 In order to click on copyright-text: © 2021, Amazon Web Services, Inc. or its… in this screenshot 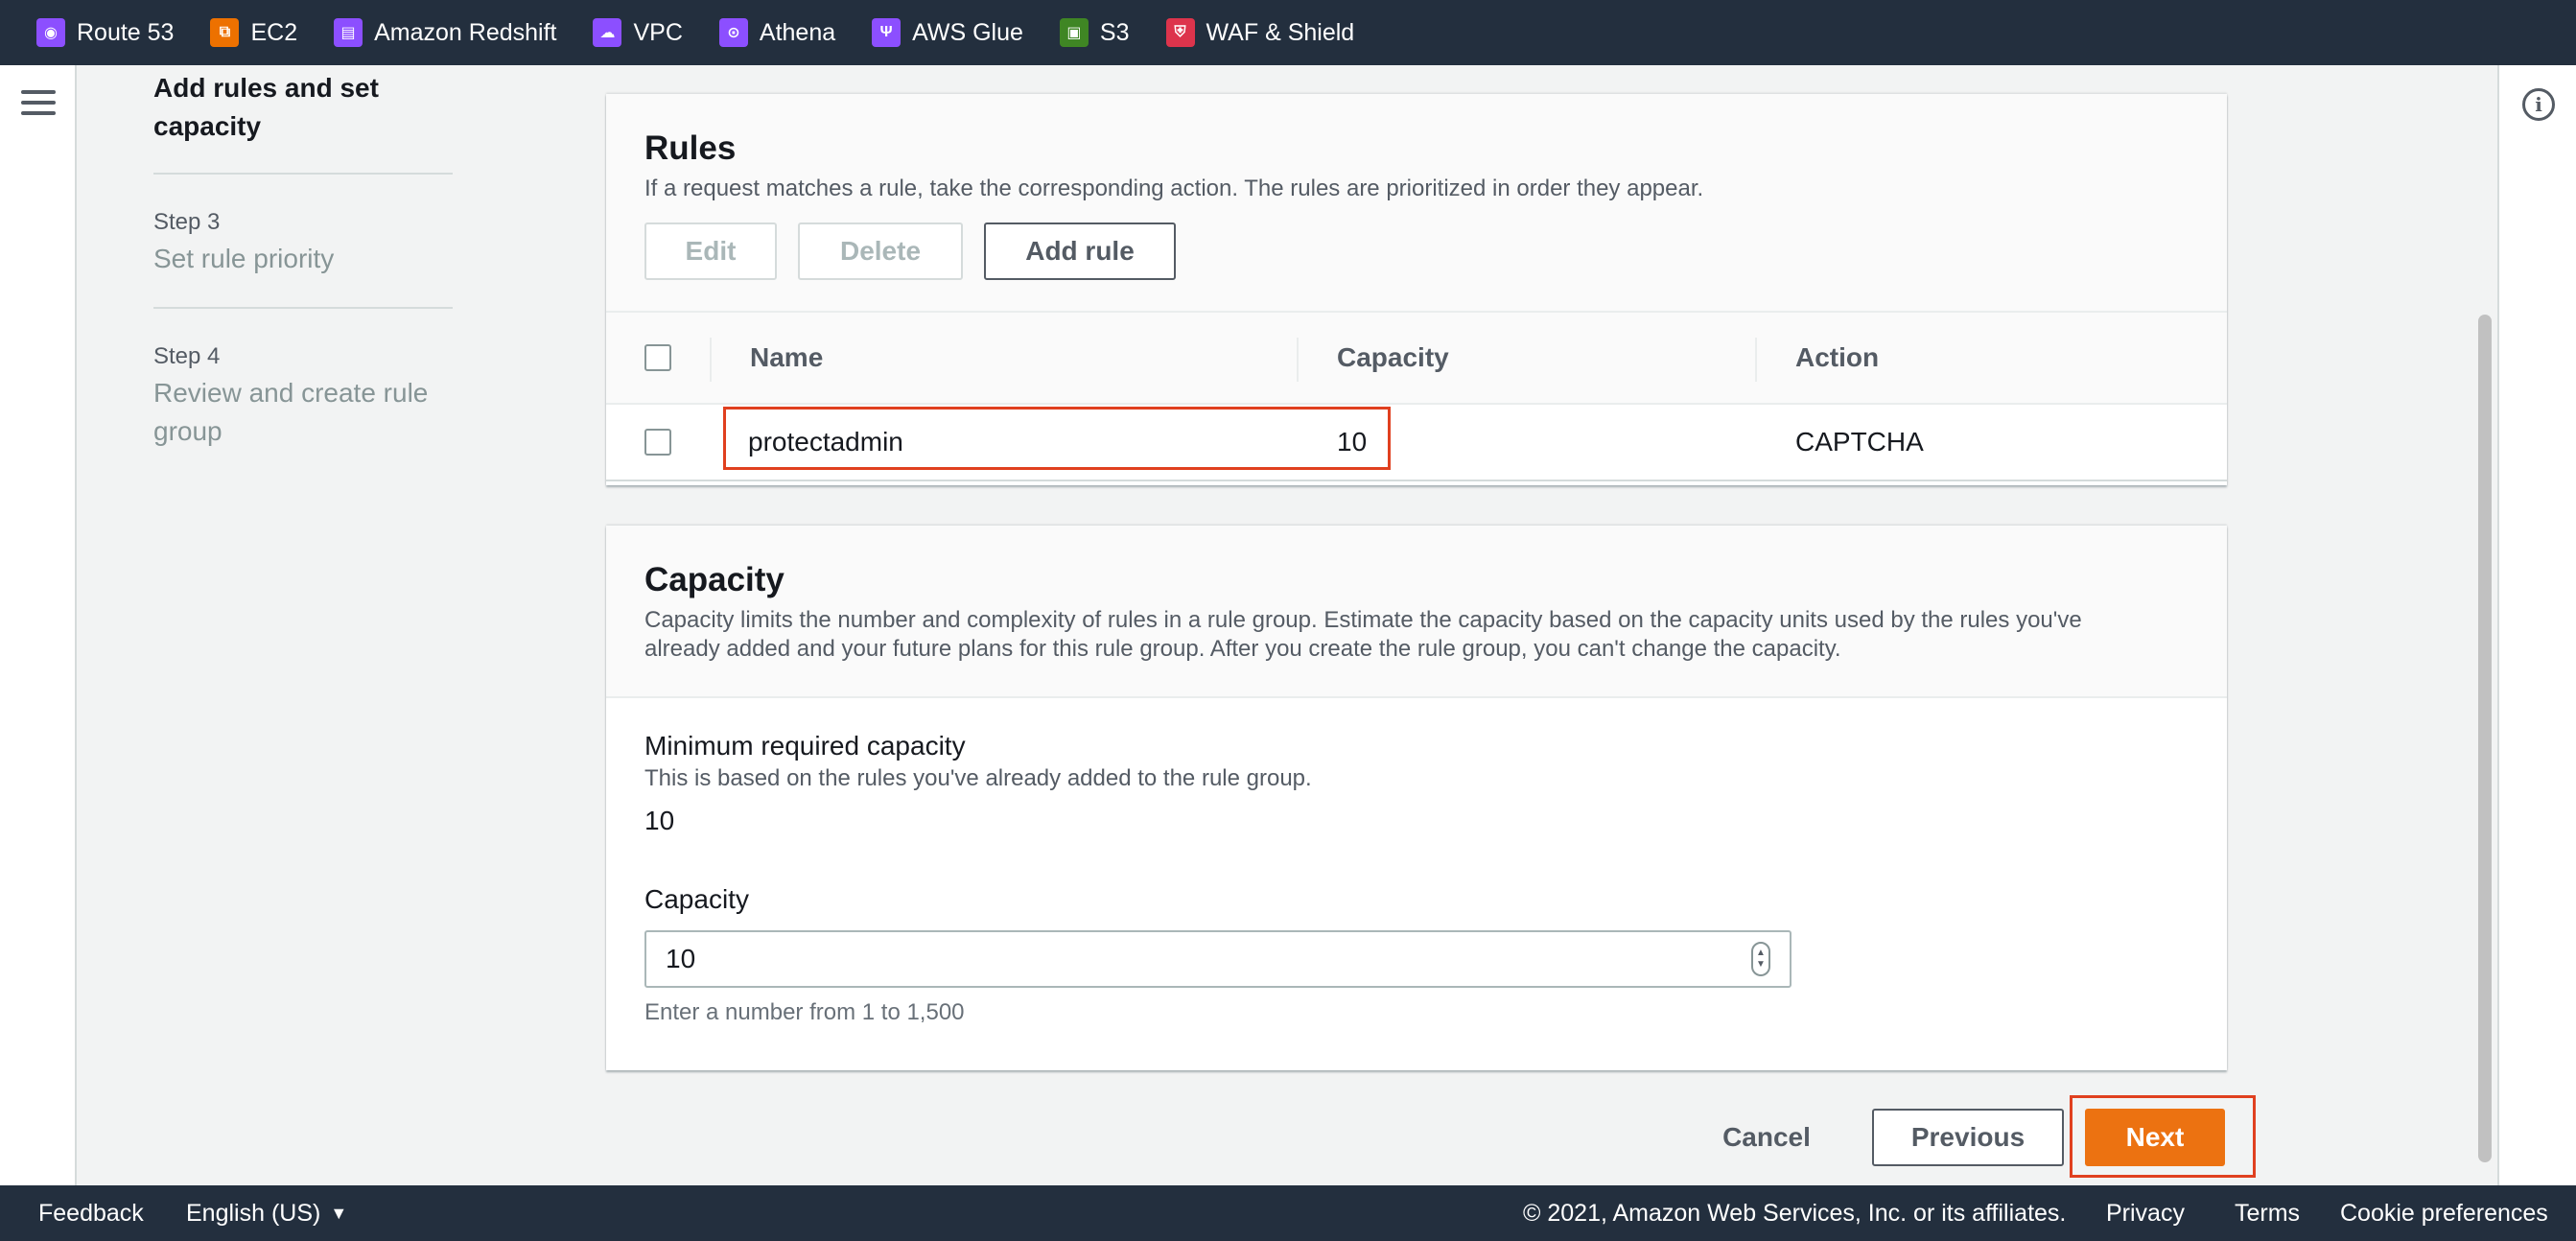, I will do `click(1795, 1213)`.